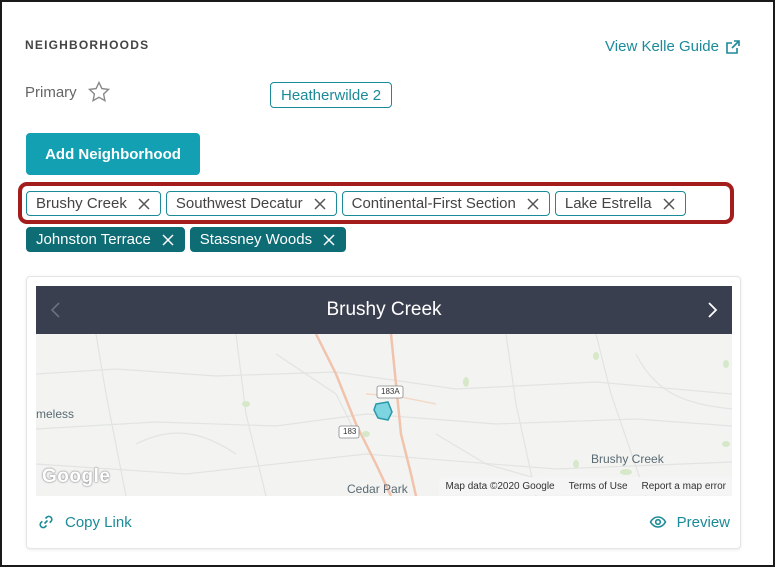  I want to click on view-guide-link: View Kelle Guide, so click(673, 46).